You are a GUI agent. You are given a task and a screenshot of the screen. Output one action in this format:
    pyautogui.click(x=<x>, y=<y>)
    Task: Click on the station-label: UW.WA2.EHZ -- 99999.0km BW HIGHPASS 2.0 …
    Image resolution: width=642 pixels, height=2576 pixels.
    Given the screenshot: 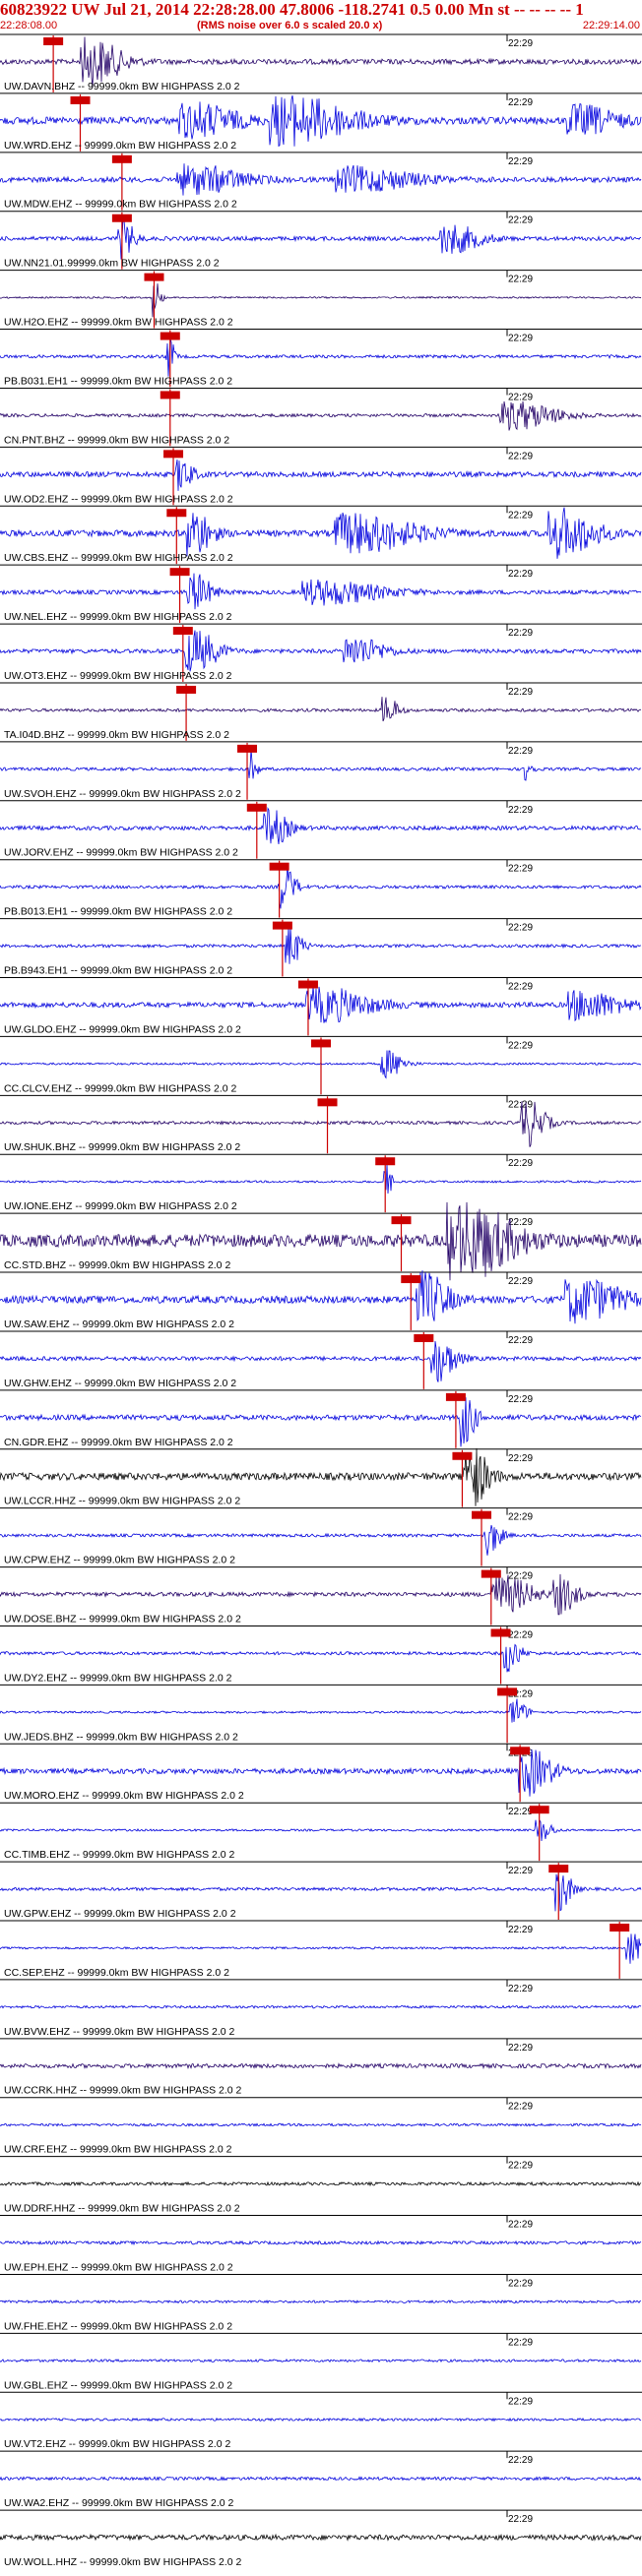 What is the action you would take?
    pyautogui.click(x=119, y=2503)
    